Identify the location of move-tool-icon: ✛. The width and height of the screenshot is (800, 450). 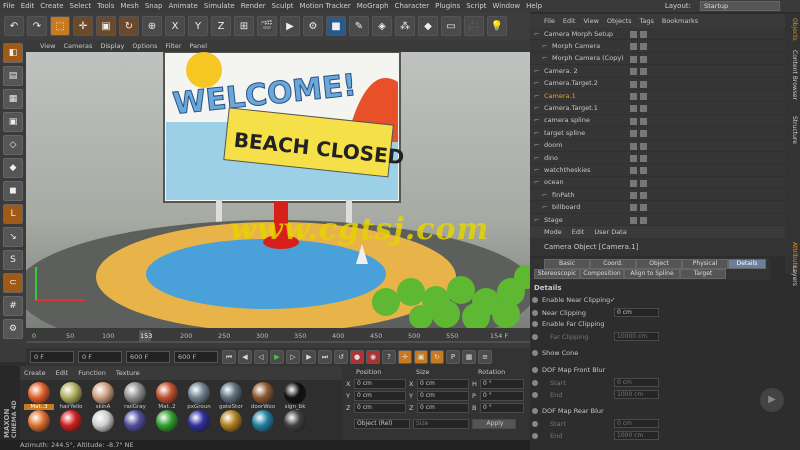
(83, 26).